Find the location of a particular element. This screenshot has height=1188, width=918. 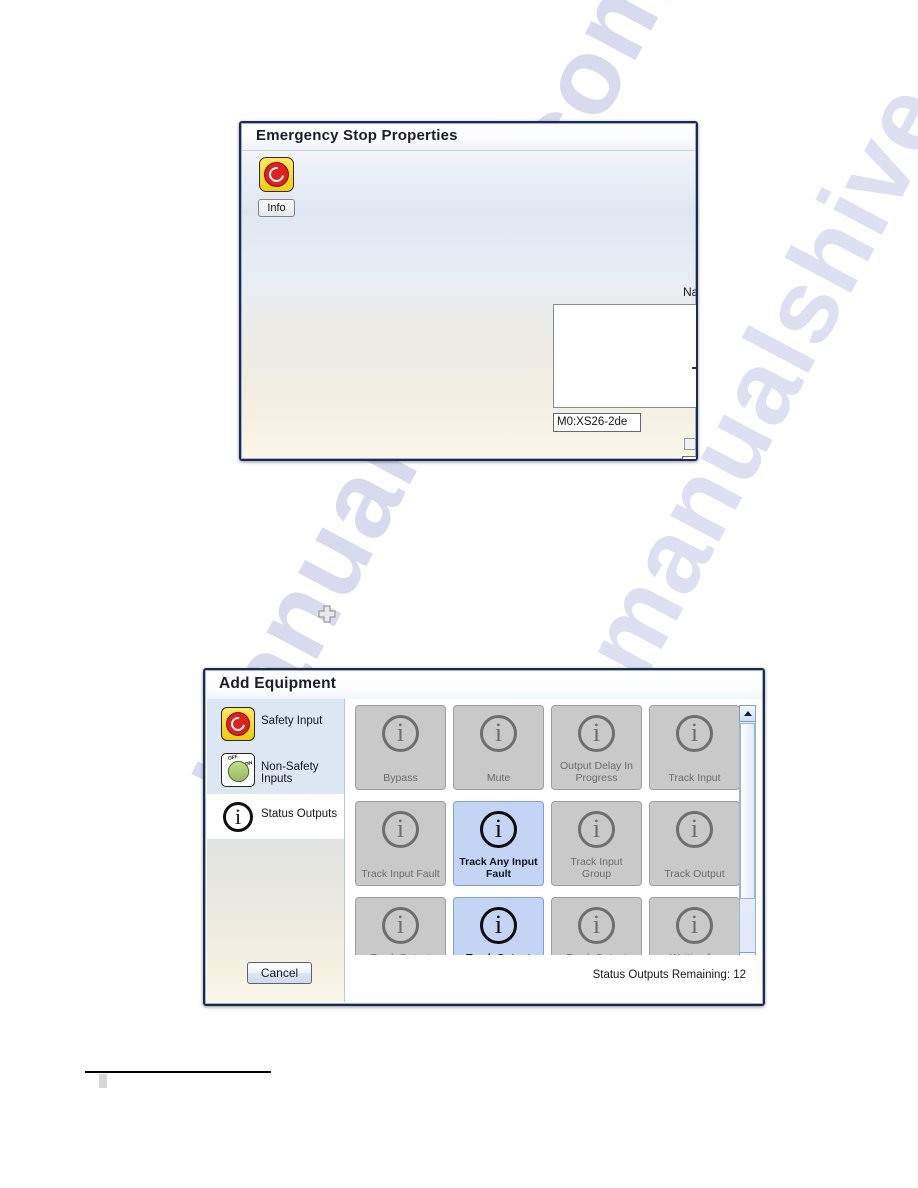

footnote-rule is located at coordinates (178, 1072).